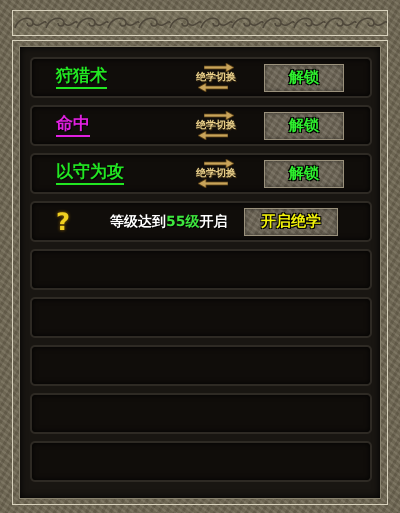 Image resolution: width=400 pixels, height=513 pixels. I want to click on skill-name: 狩猎术, so click(81, 77).